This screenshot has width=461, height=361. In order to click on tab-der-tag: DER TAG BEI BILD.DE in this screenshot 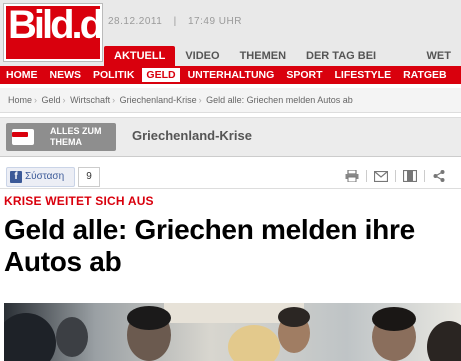, I will do `click(356, 64)`.